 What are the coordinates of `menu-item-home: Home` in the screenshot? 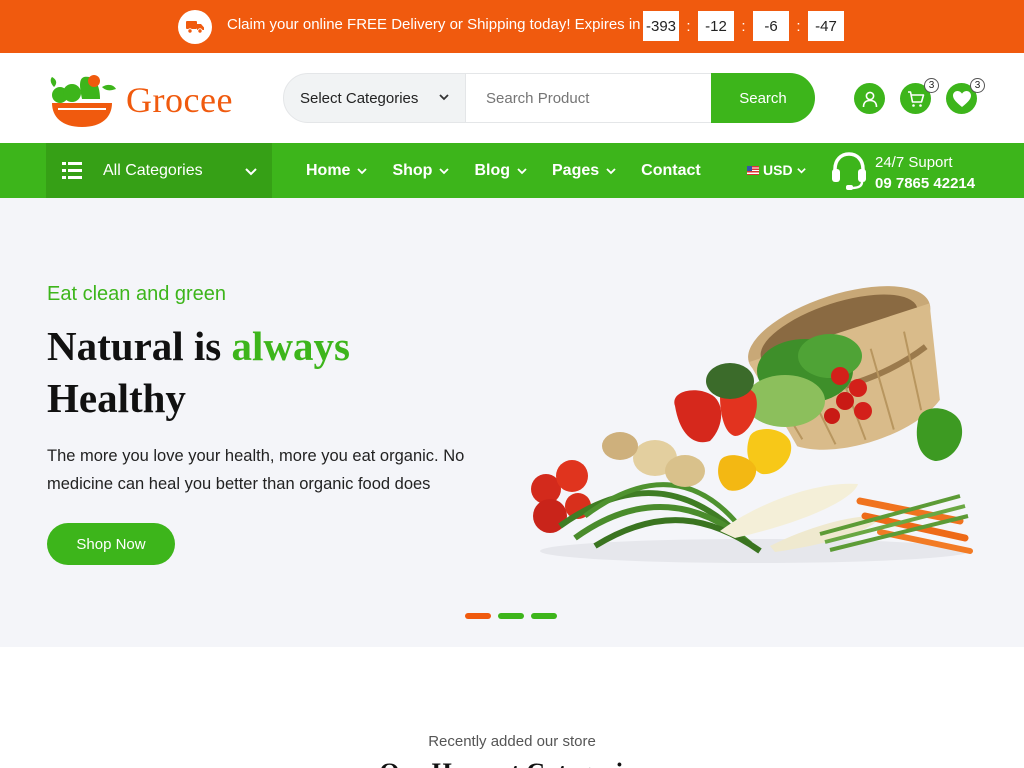 It's located at (337, 171).